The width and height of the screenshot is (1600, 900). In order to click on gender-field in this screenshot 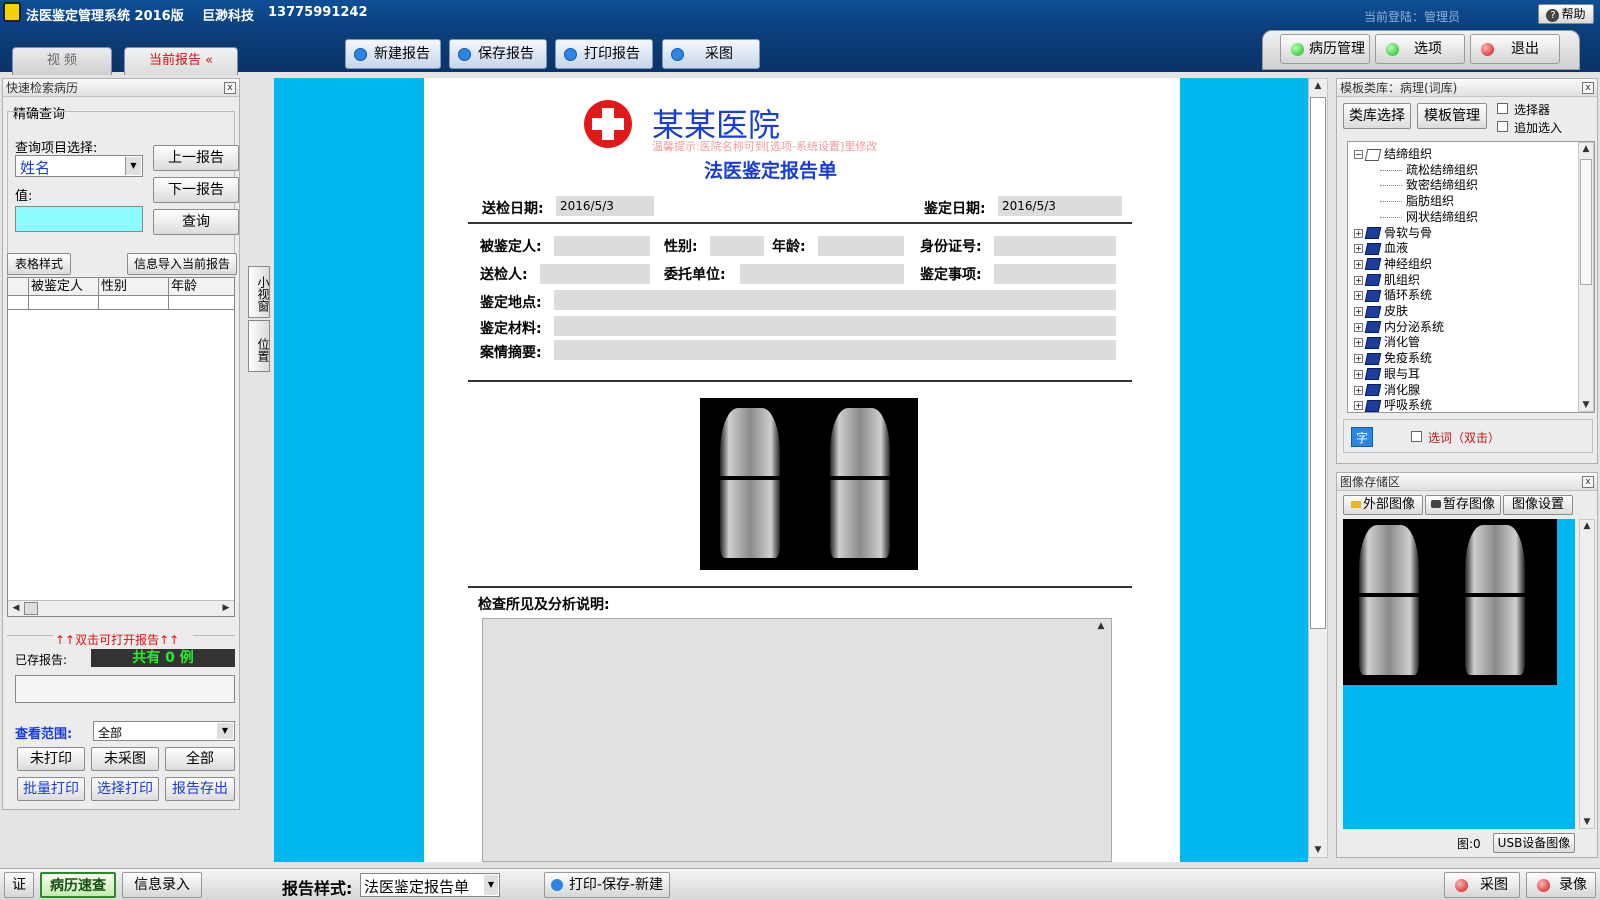, I will do `click(737, 246)`.